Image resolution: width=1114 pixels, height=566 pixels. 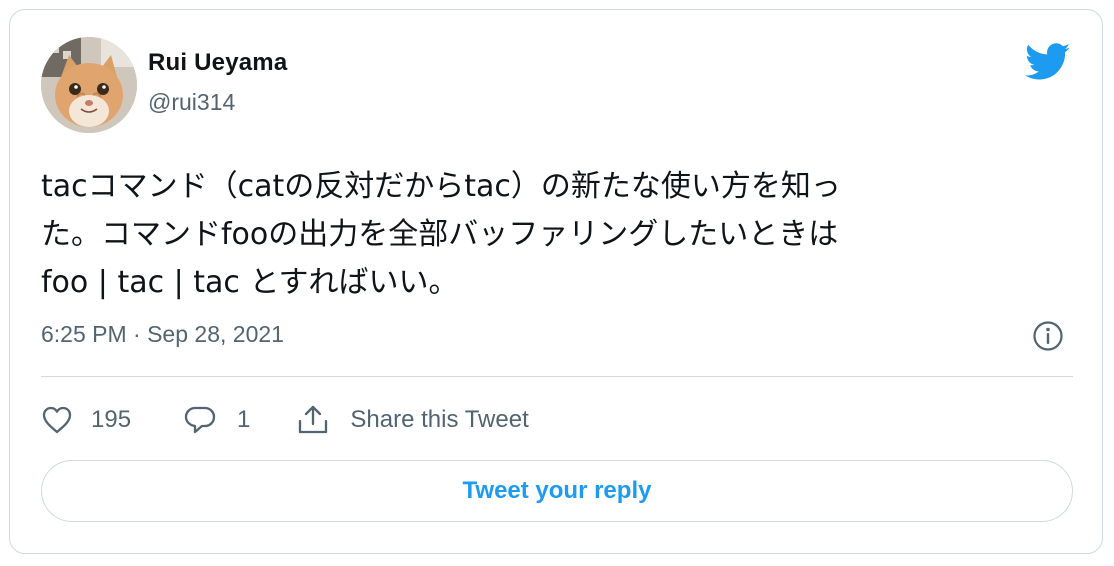 I want to click on cat-photo-avatar-icon, so click(x=89, y=85).